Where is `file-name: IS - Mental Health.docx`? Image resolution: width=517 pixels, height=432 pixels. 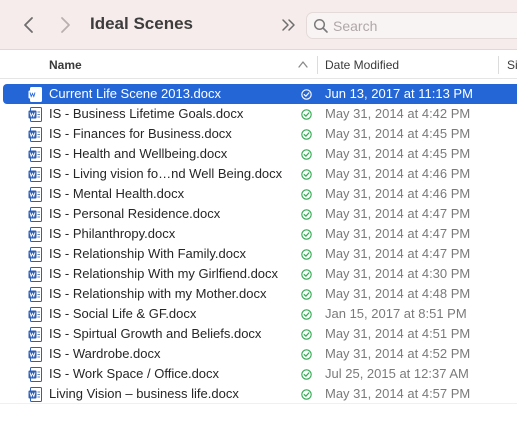 file-name: IS - Mental Health.docx is located at coordinates (117, 193).